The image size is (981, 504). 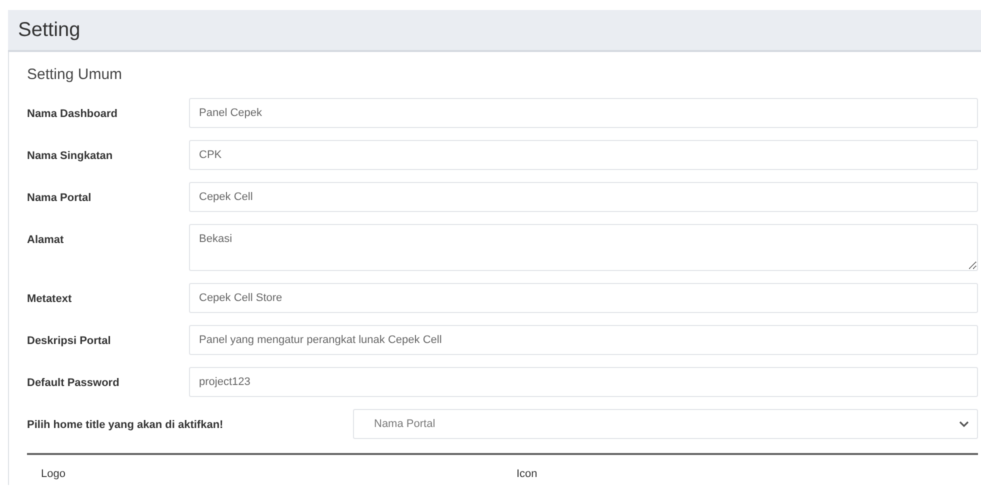 What do you see at coordinates (50, 299) in the screenshot?
I see `field-label: Metatext` at bounding box center [50, 299].